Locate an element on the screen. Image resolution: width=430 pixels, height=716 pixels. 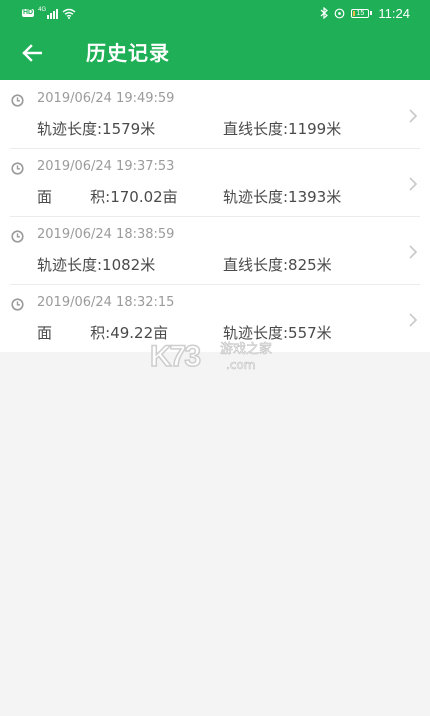
battery-icon: 15 is located at coordinates (362, 13).